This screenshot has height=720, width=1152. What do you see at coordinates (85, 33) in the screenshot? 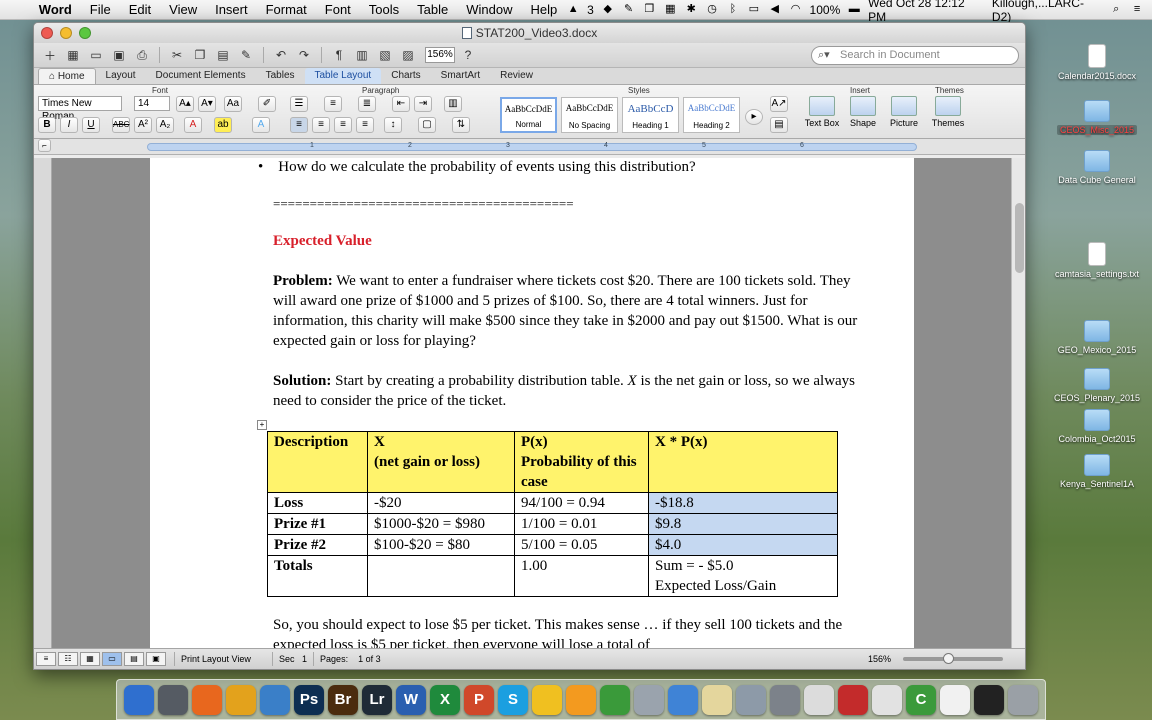
I see `zoom-window-button` at bounding box center [85, 33].